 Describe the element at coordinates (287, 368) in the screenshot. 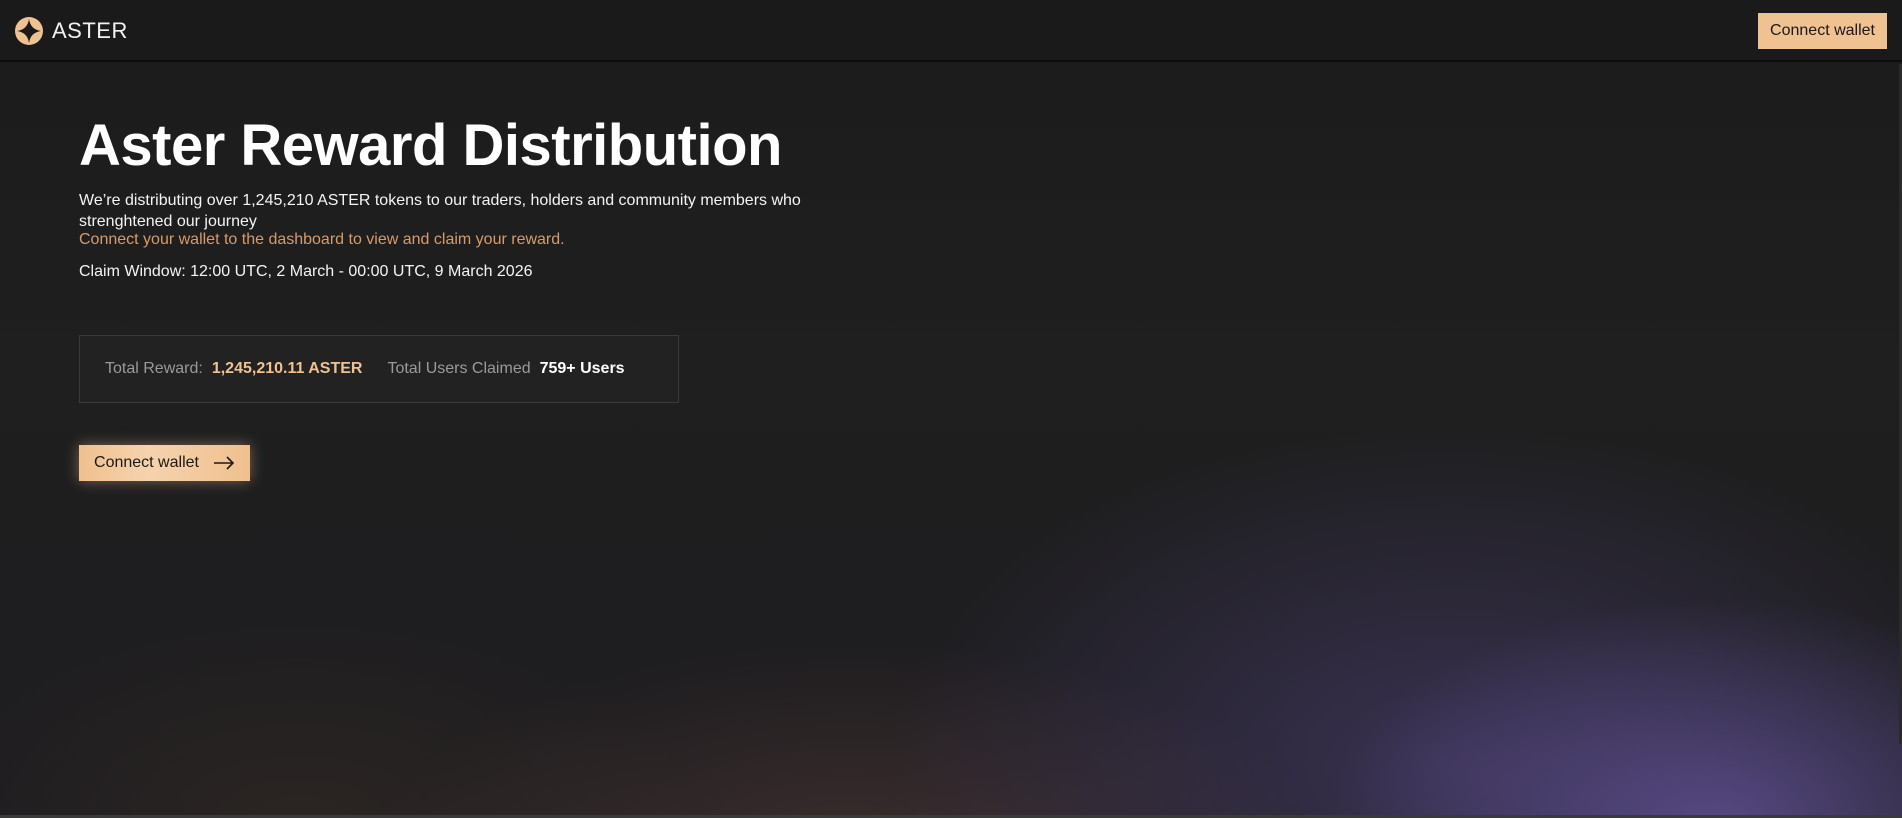

I see `total-reward-value: 1,245,210.11 ASTER` at that location.